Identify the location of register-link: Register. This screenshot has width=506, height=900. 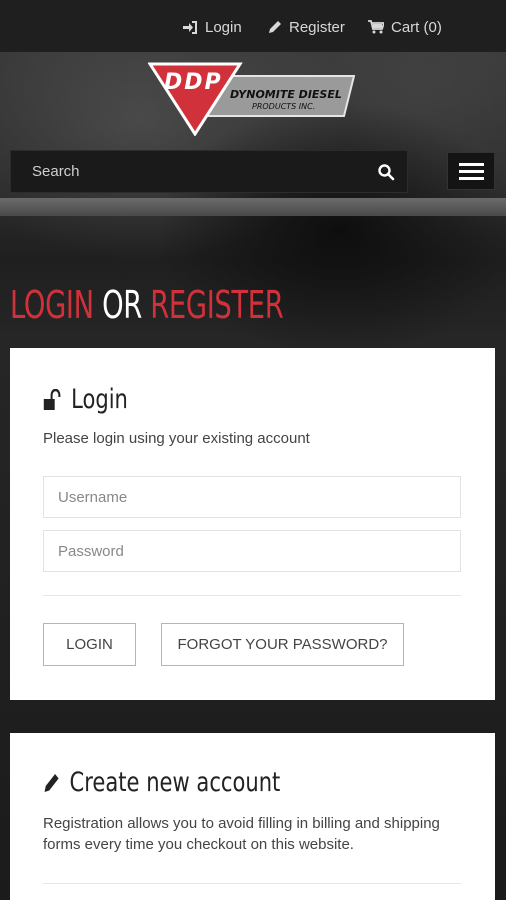
(306, 27).